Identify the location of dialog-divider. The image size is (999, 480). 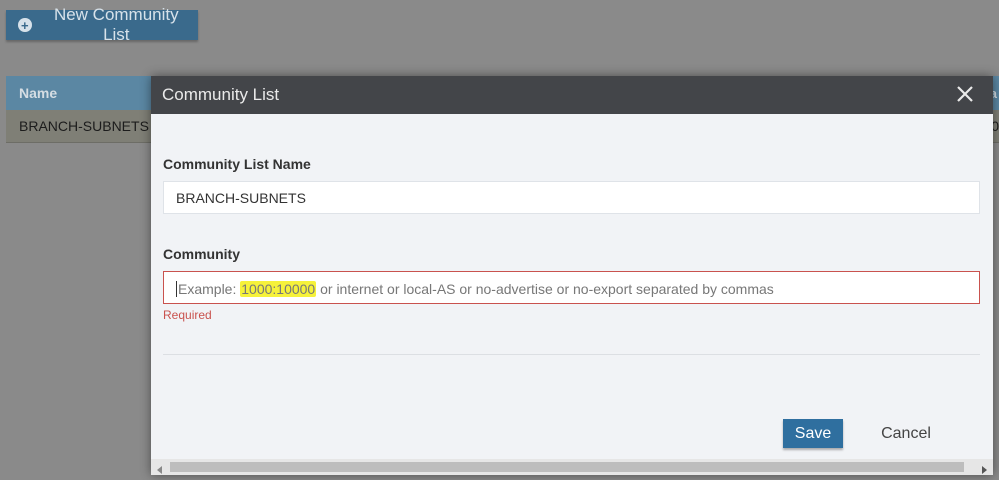
(571, 354).